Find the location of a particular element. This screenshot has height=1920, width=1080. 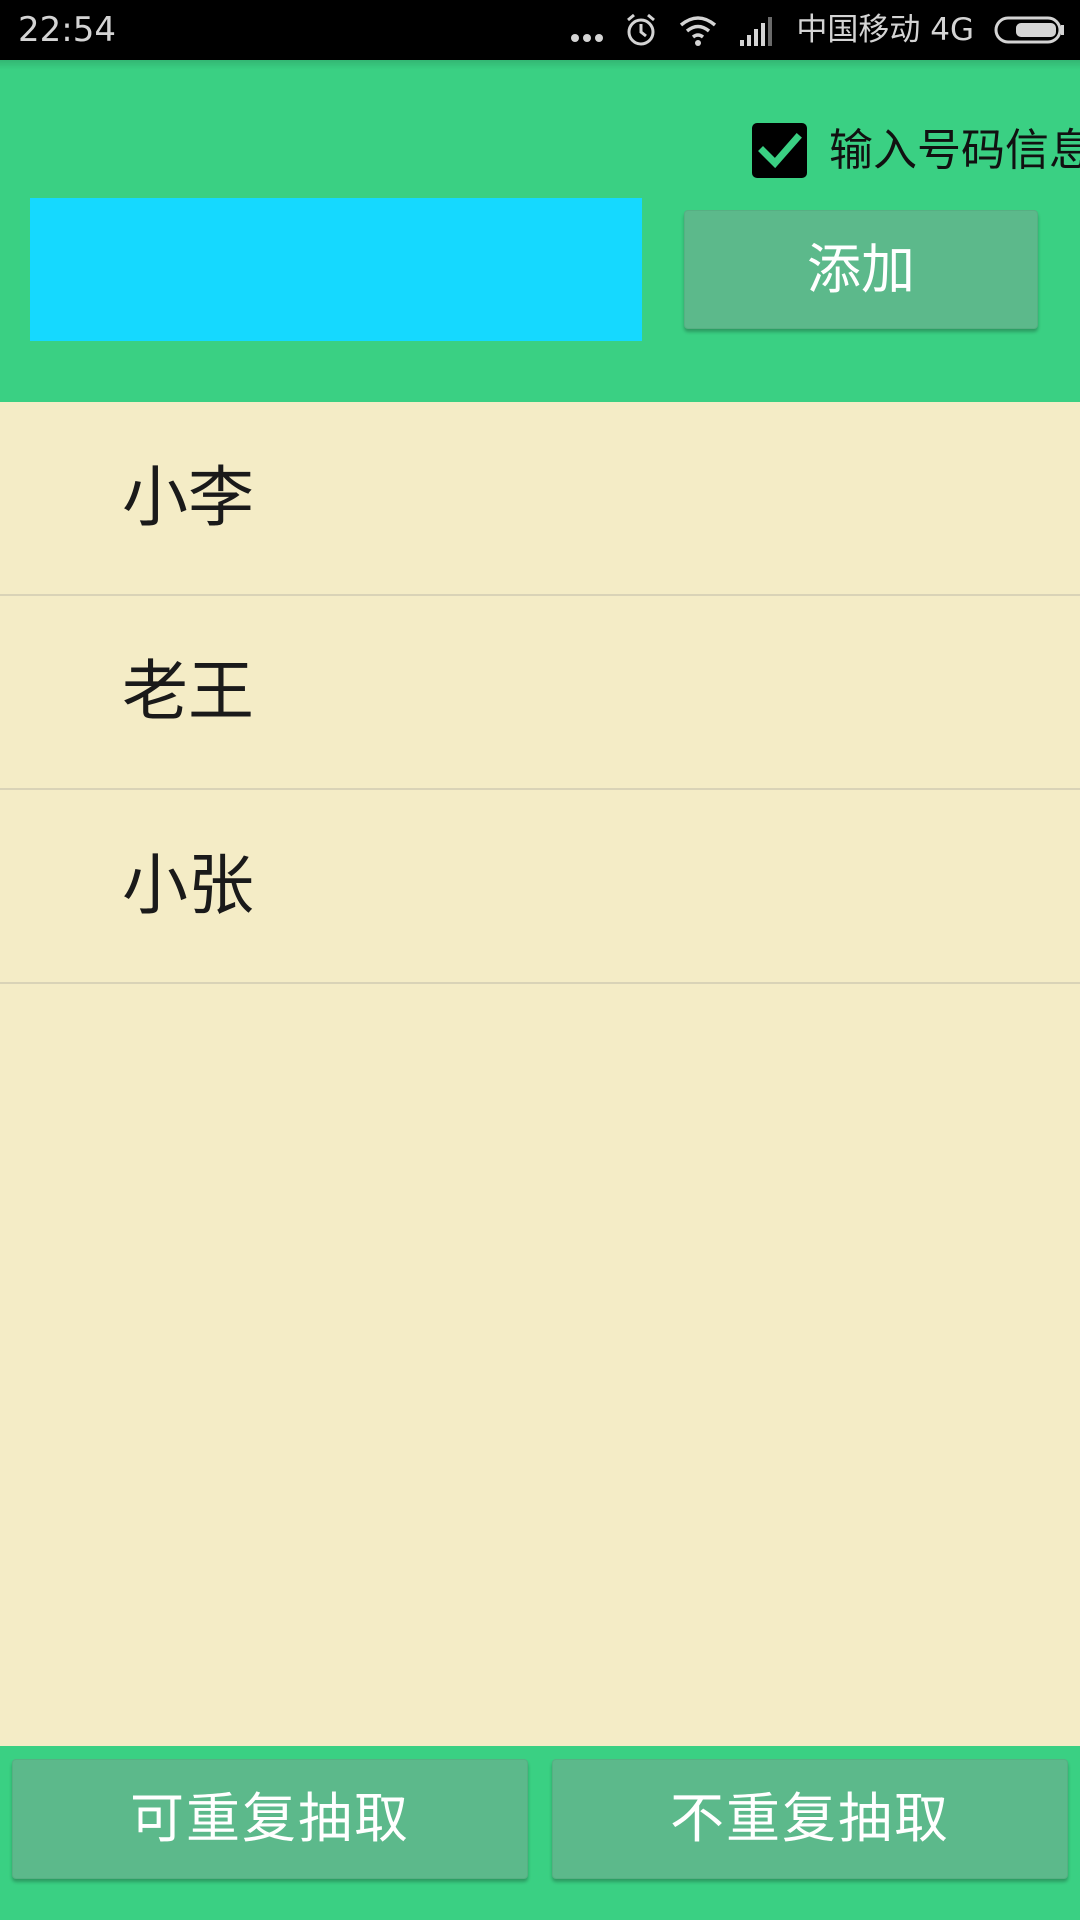

signal-icon is located at coordinates (757, 30).